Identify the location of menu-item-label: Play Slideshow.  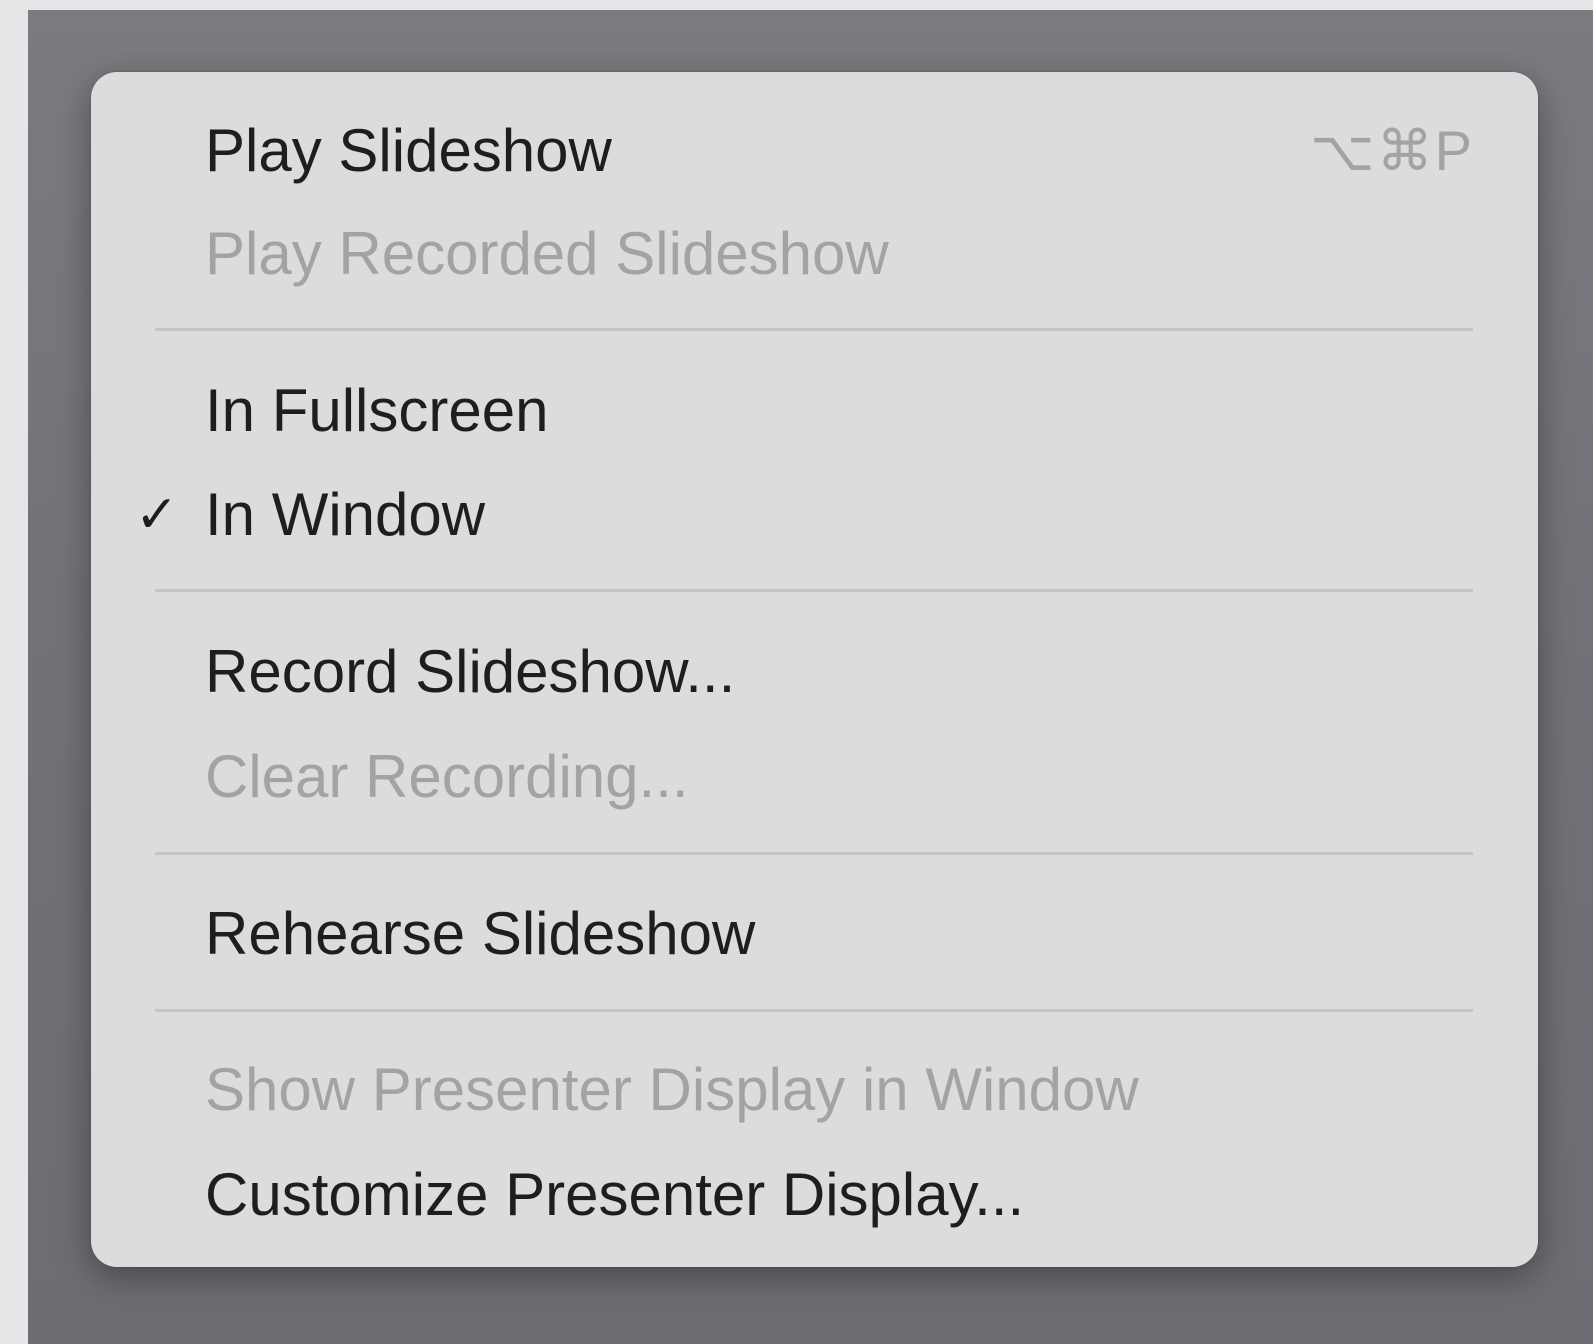
(408, 150).